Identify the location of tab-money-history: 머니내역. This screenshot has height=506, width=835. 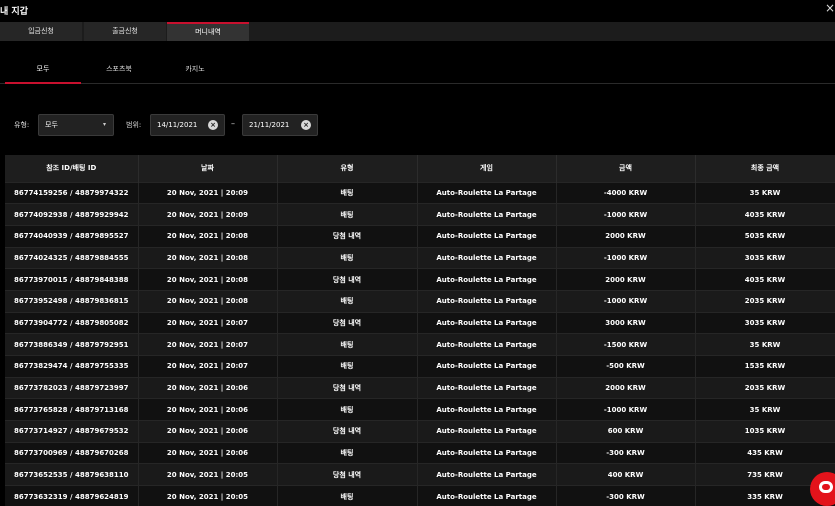
(208, 31).